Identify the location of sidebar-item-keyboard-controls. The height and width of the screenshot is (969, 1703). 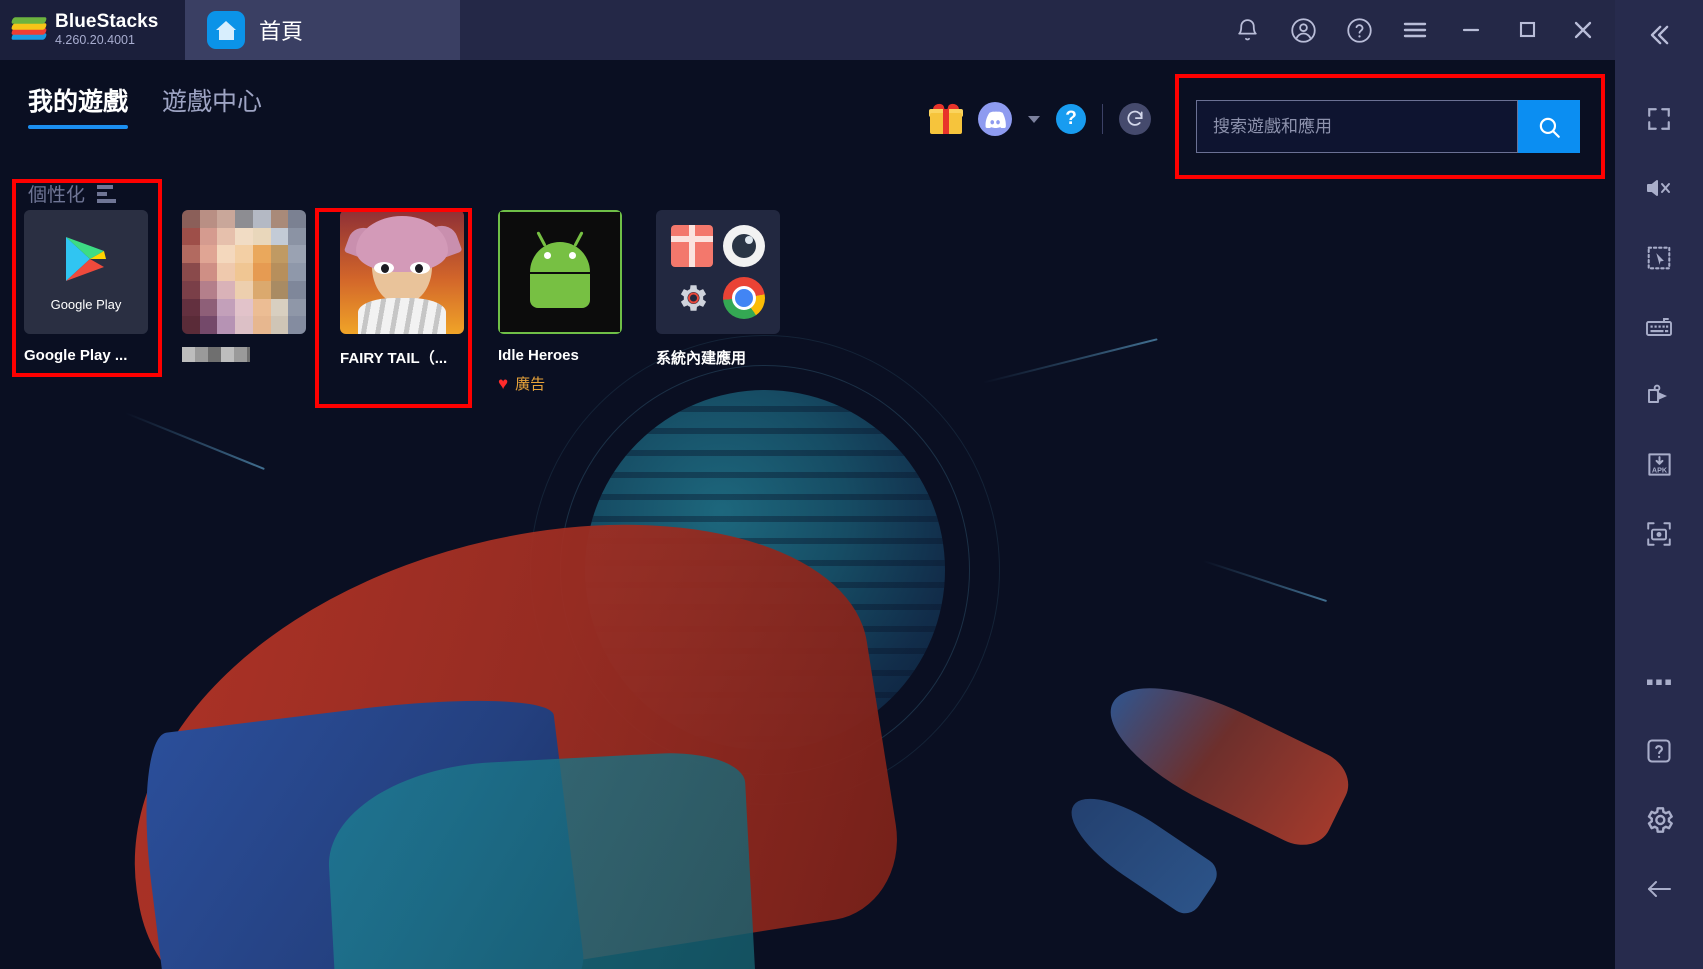
(1659, 326).